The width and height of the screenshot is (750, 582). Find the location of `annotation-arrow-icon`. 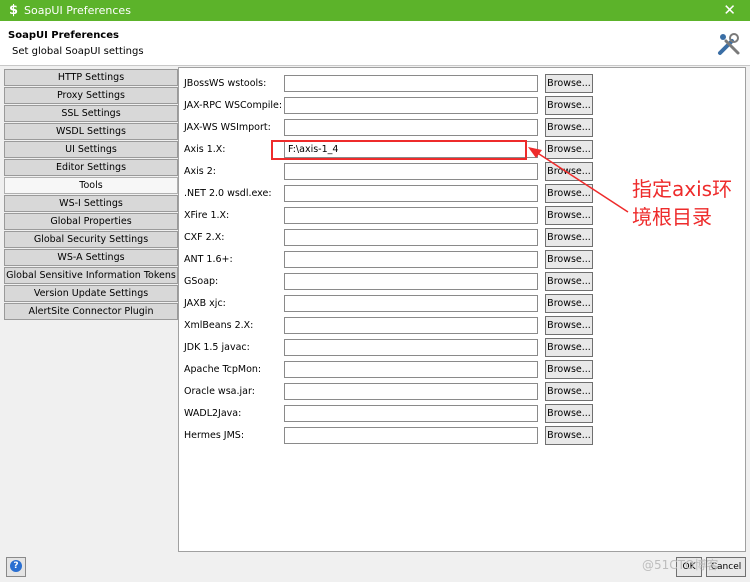

annotation-arrow-icon is located at coordinates (578, 180).